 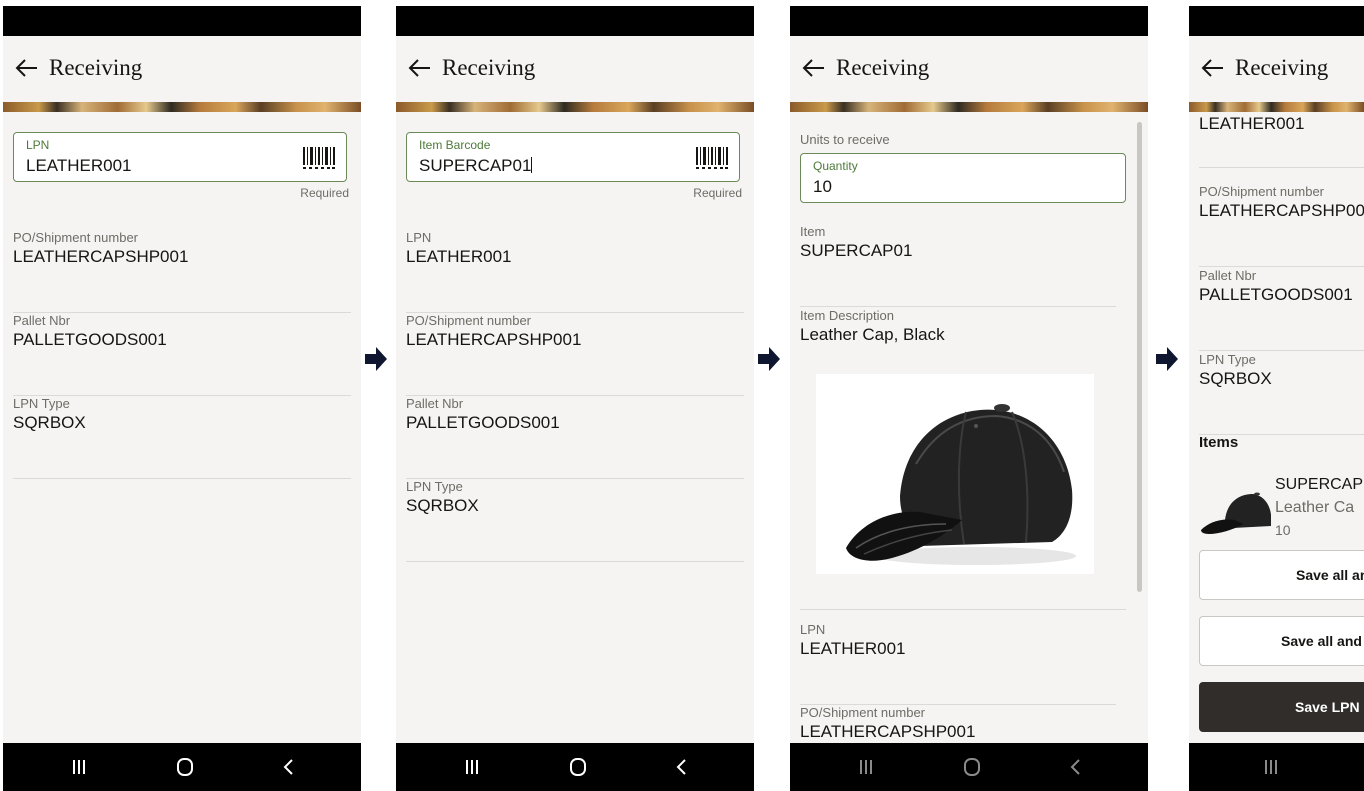 I want to click on detail-lpn: LEATHER001, so click(x=1276, y=140).